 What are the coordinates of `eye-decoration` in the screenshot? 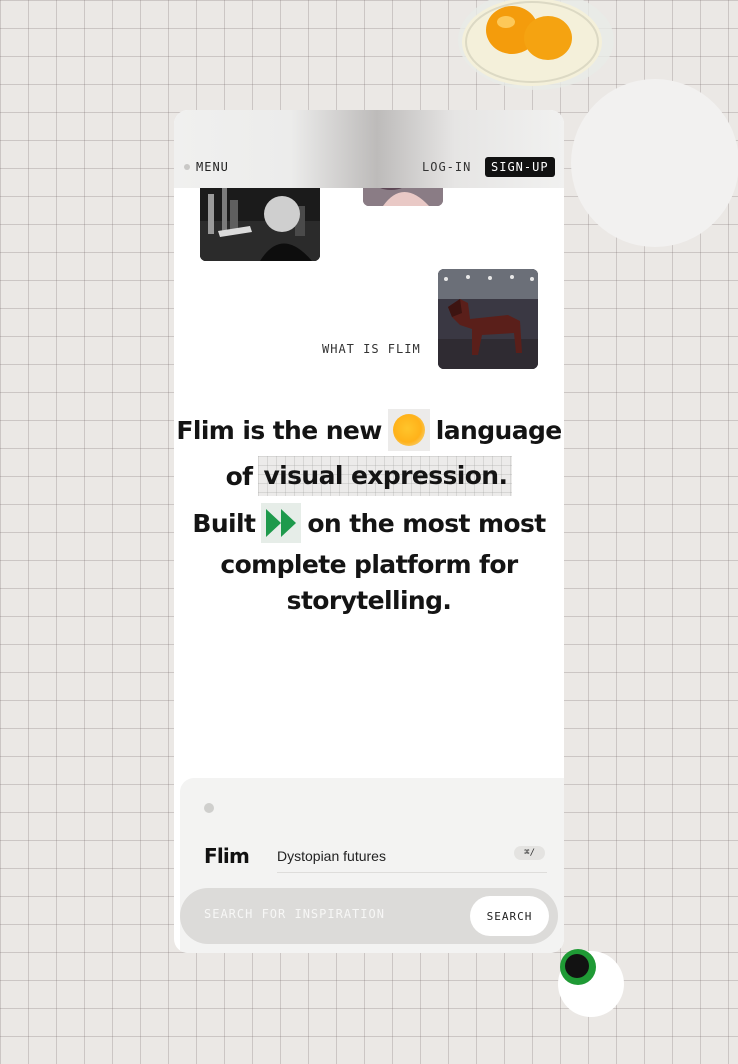 It's located at (591, 983).